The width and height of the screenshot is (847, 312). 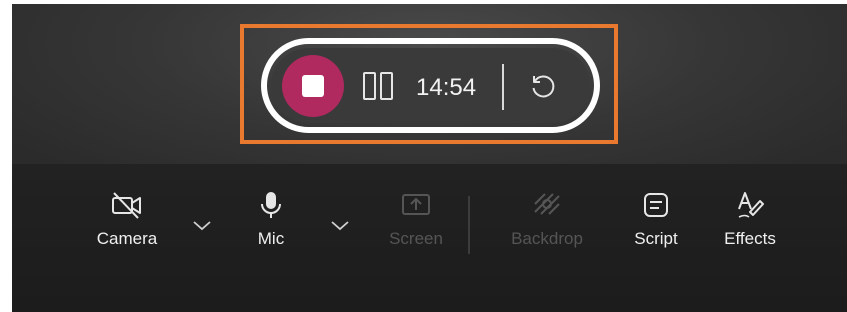 I want to click on camera-options-dropdown, so click(x=202, y=226).